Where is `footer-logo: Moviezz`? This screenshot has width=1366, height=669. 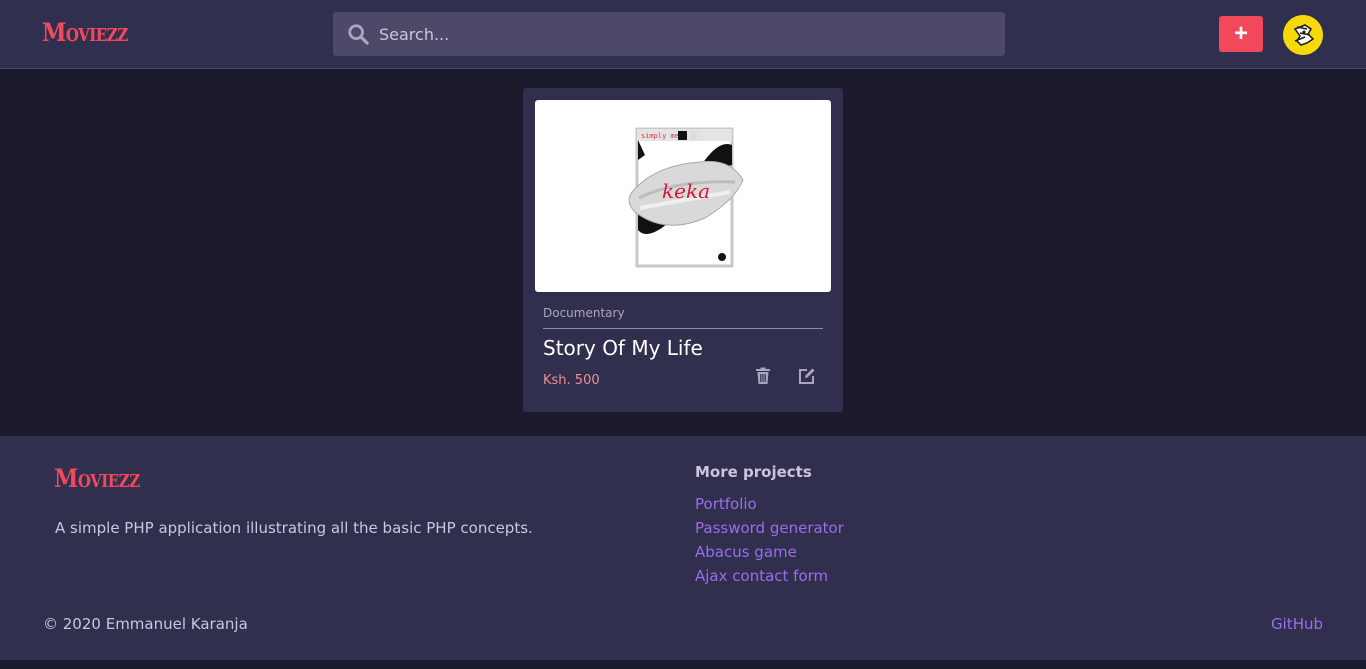
footer-logo: Moviezz is located at coordinates (97, 479).